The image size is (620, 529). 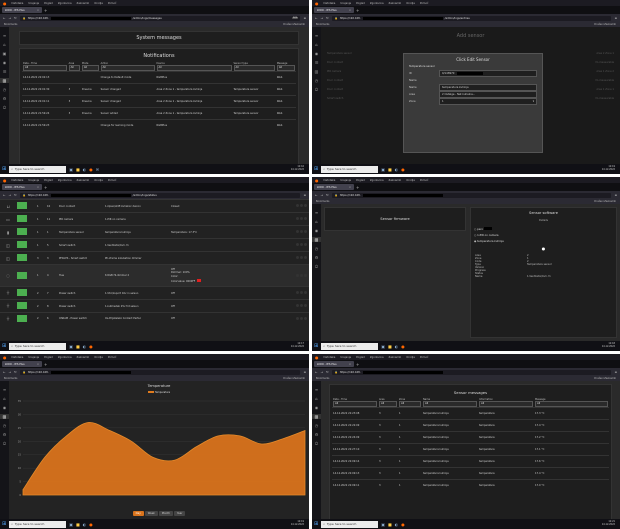 What do you see at coordinates (4, 80) in the screenshot?
I see `chart-icon: ▥` at bounding box center [4, 80].